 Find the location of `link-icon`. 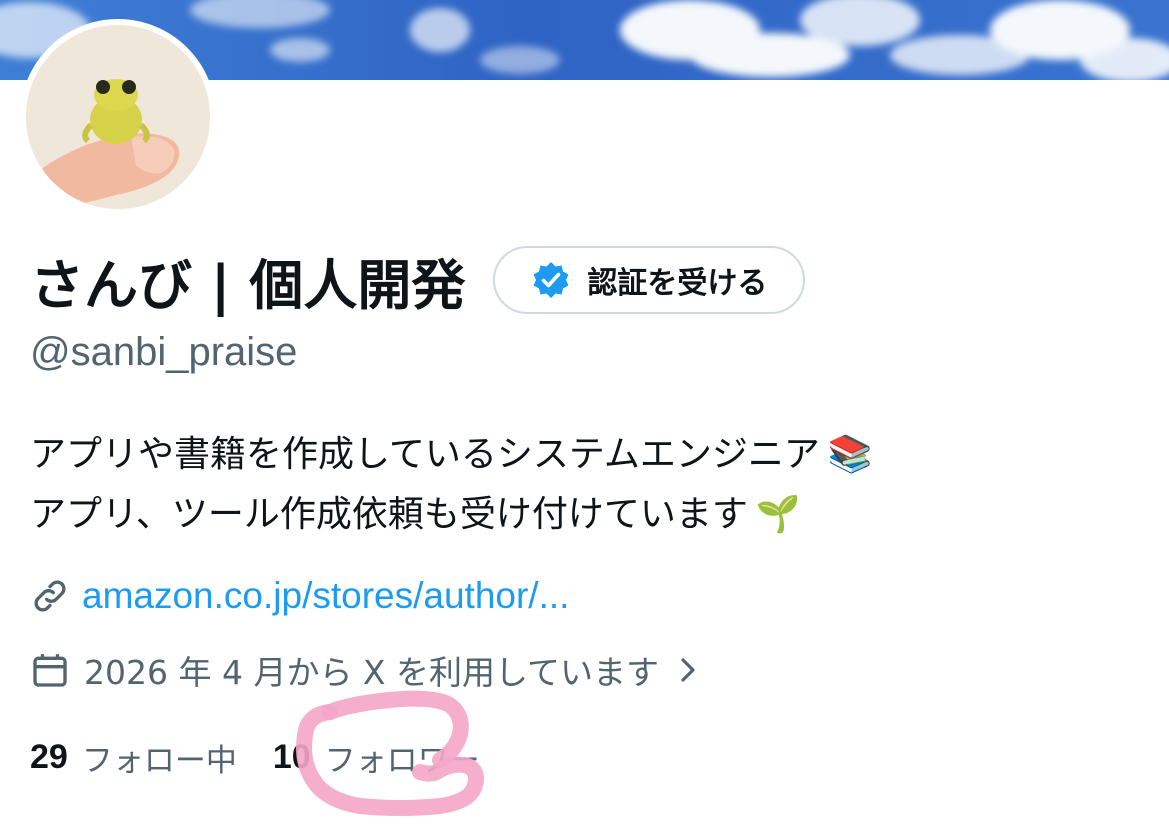

link-icon is located at coordinates (50, 596).